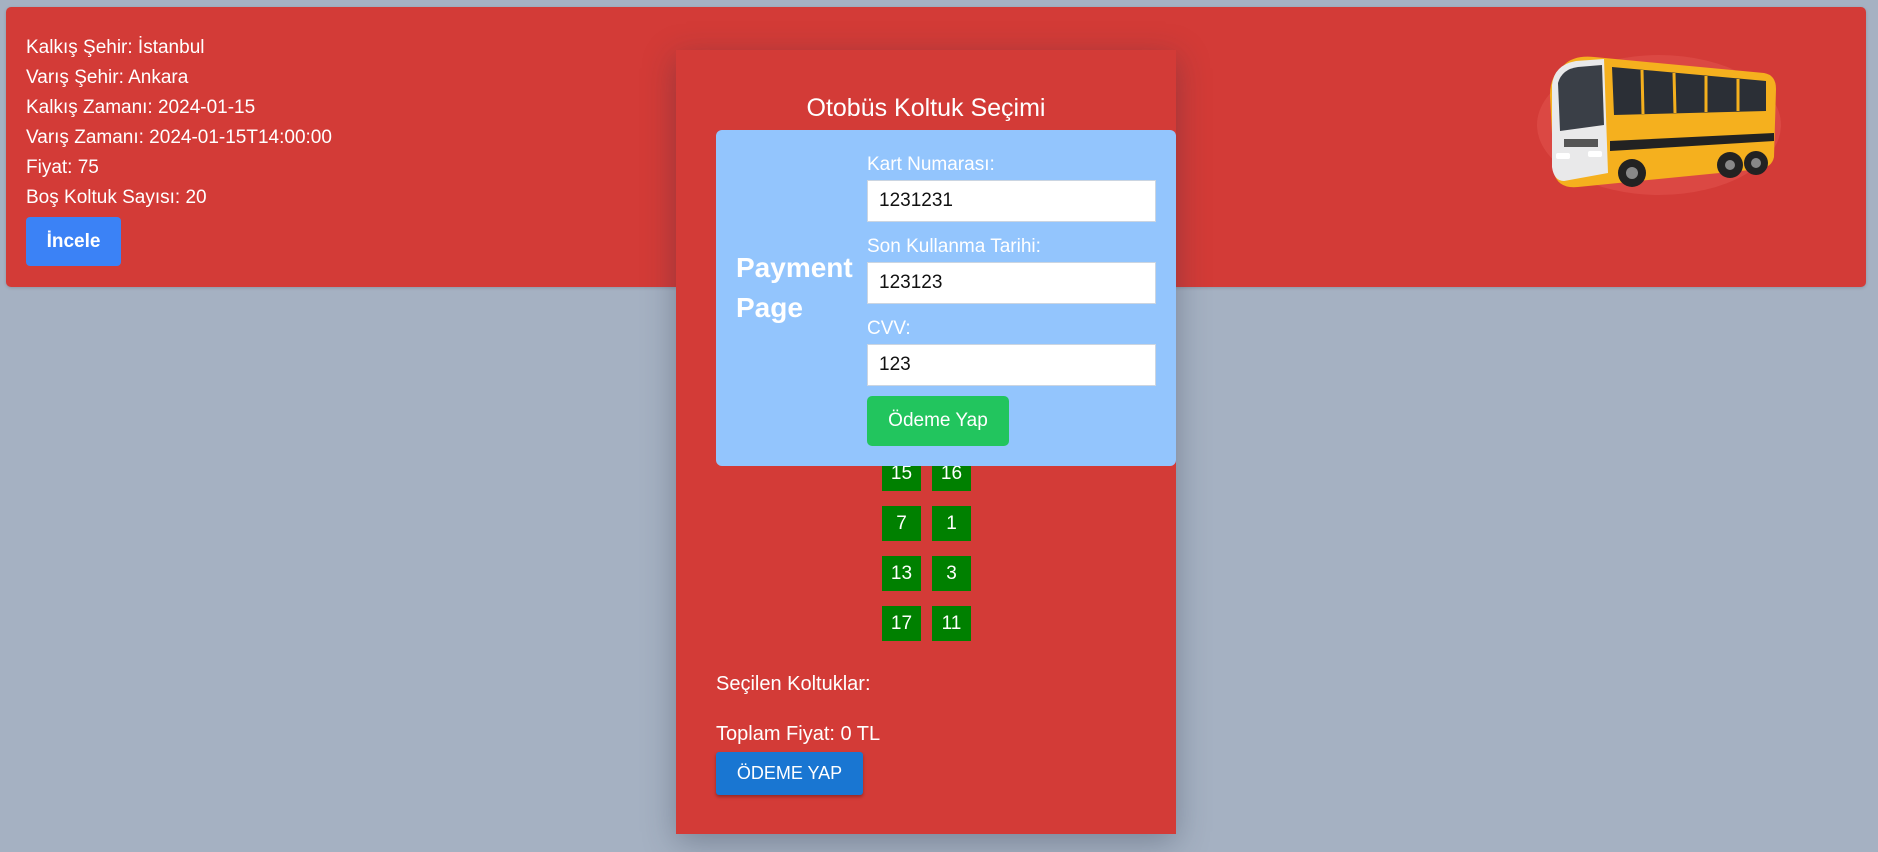  I want to click on expiry-label: Son Kullanma Tarihi:, so click(954, 246).